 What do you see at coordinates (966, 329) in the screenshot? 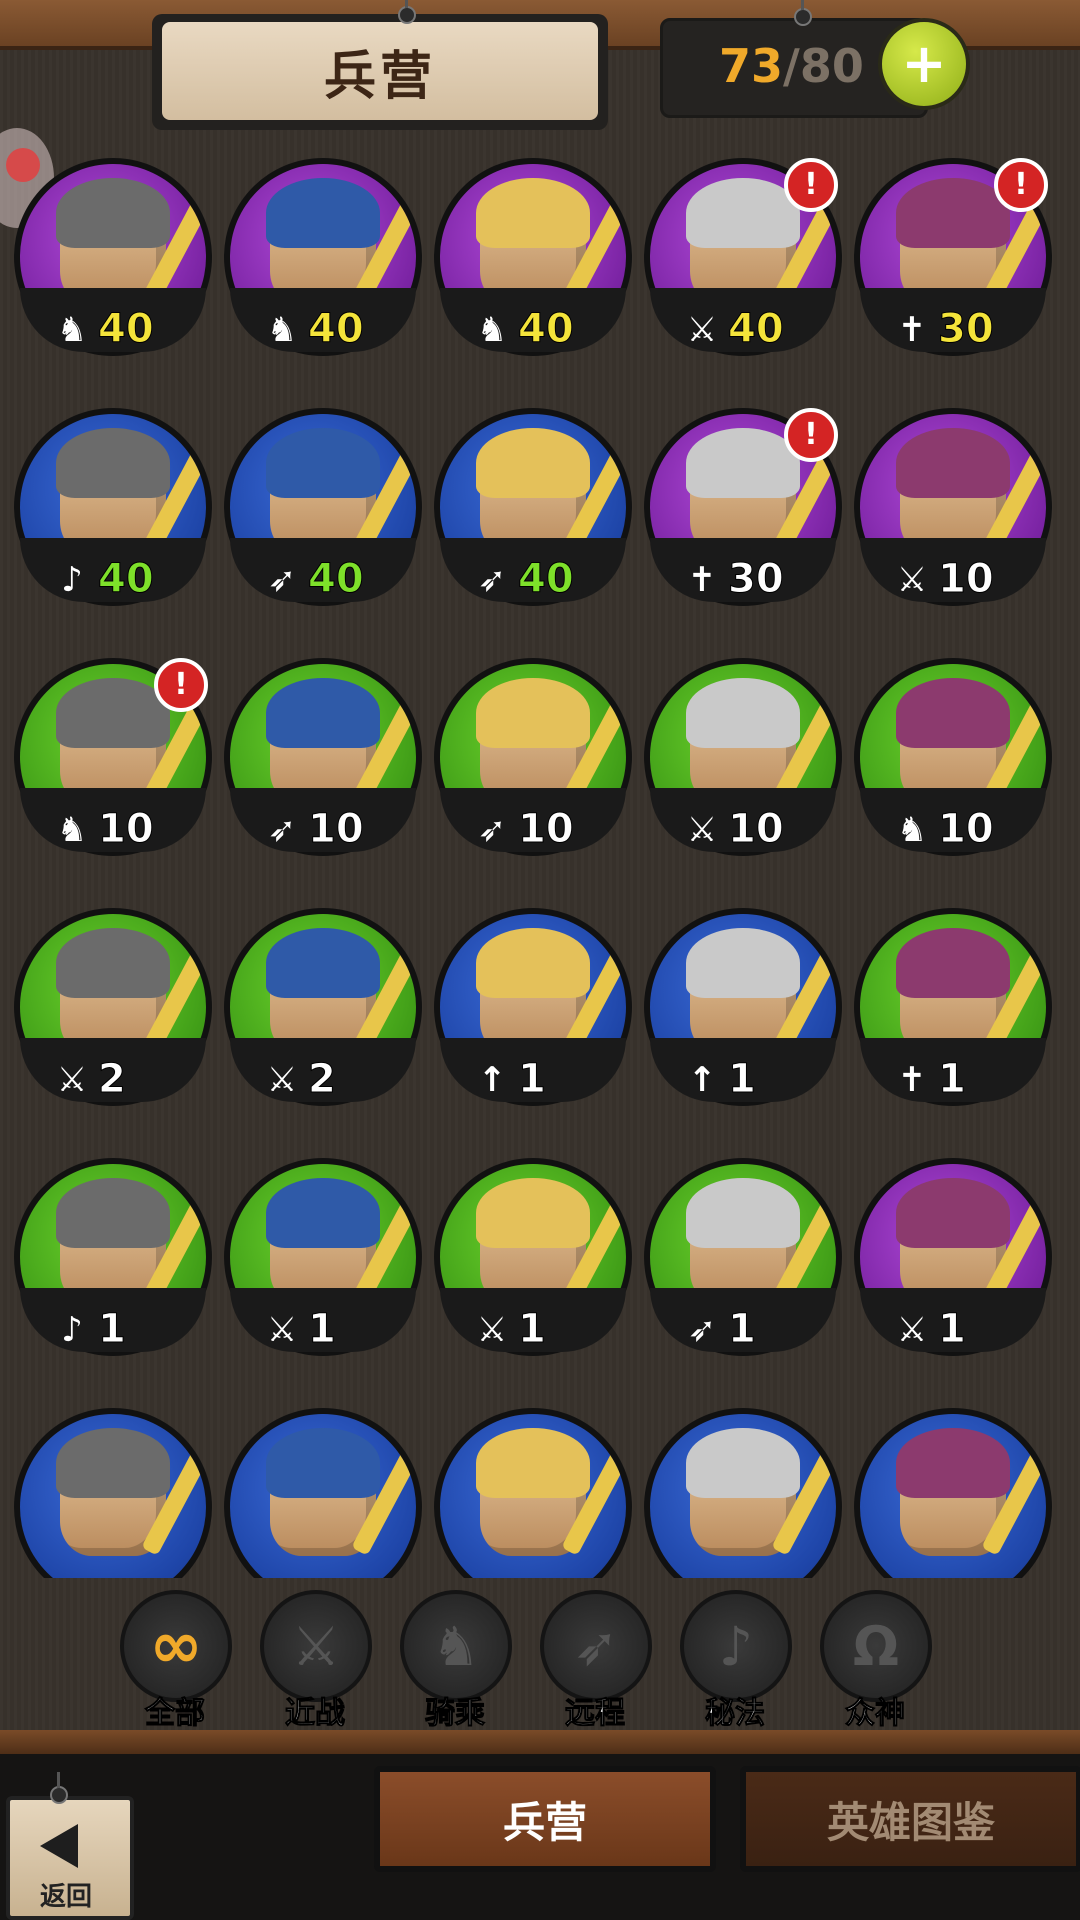
I see `unit-level: 30` at bounding box center [966, 329].